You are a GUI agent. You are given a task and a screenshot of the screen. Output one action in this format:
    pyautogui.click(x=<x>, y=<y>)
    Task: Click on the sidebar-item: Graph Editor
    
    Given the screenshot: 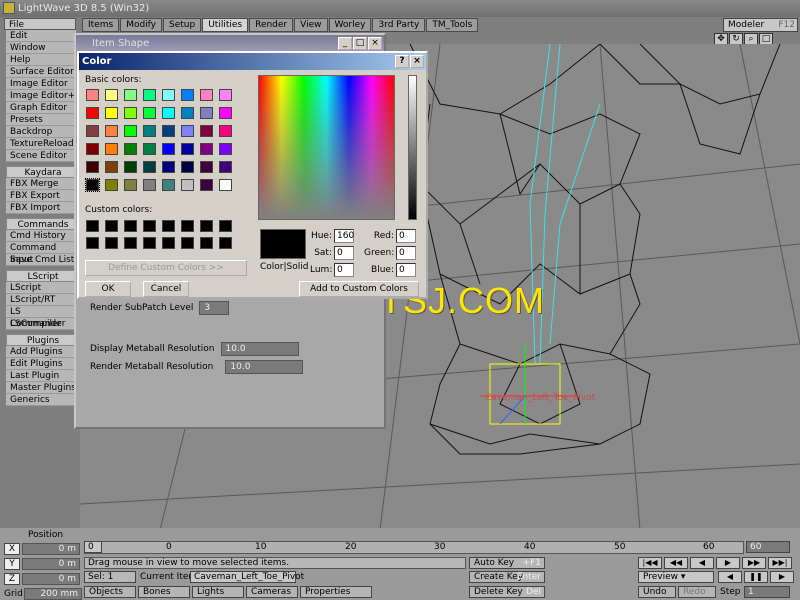 What is the action you would take?
    pyautogui.click(x=41, y=108)
    